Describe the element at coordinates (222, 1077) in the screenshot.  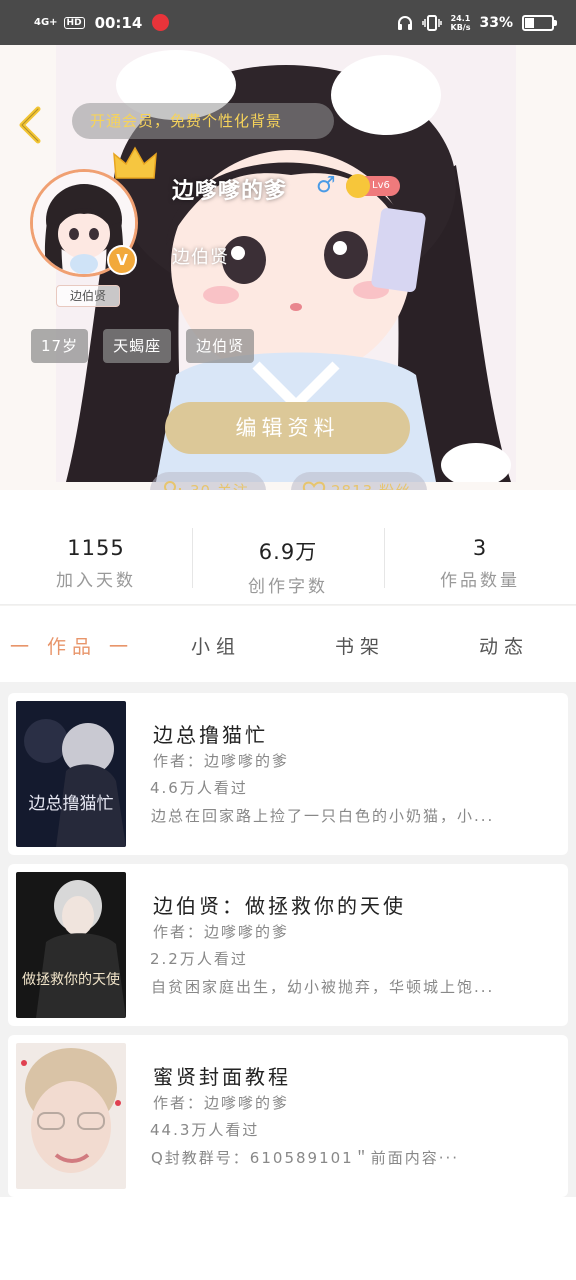
I see `work-title: 蜜贤封面教程` at that location.